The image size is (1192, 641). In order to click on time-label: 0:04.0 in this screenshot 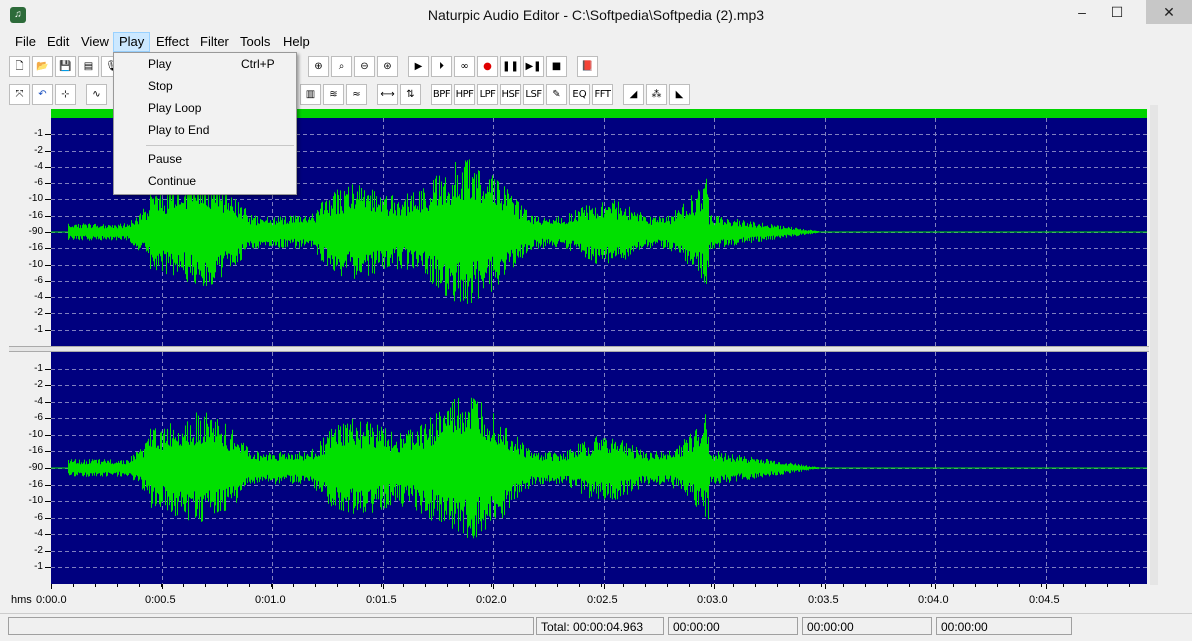, I will do `click(933, 600)`.